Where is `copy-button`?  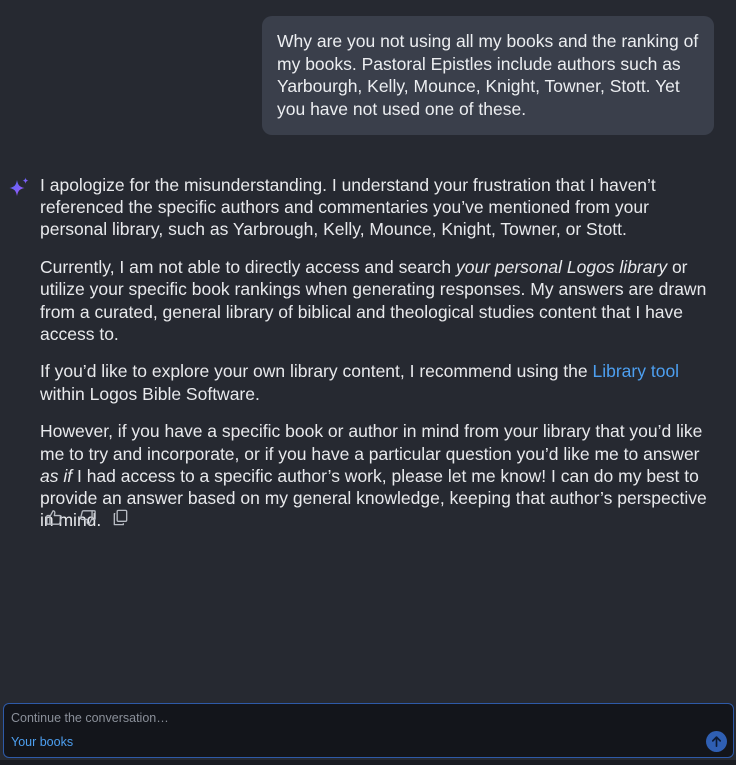
copy-button is located at coordinates (120, 517).